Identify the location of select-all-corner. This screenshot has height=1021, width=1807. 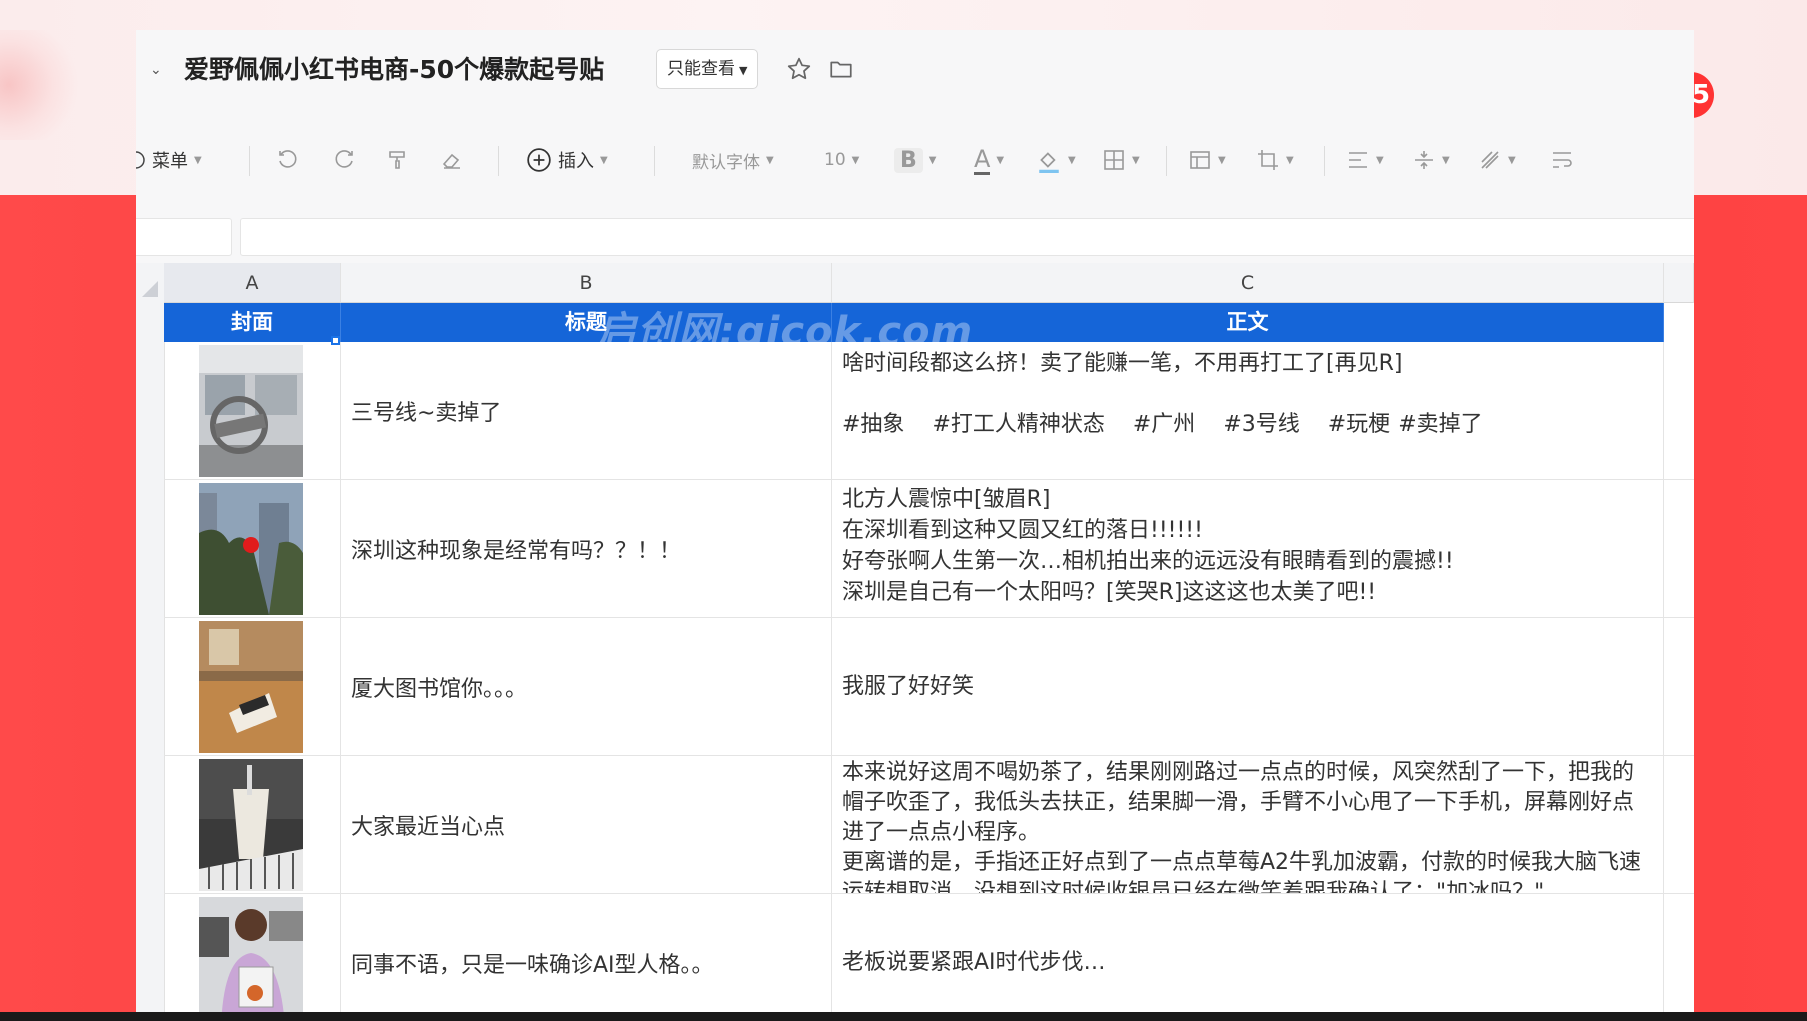
(150, 283).